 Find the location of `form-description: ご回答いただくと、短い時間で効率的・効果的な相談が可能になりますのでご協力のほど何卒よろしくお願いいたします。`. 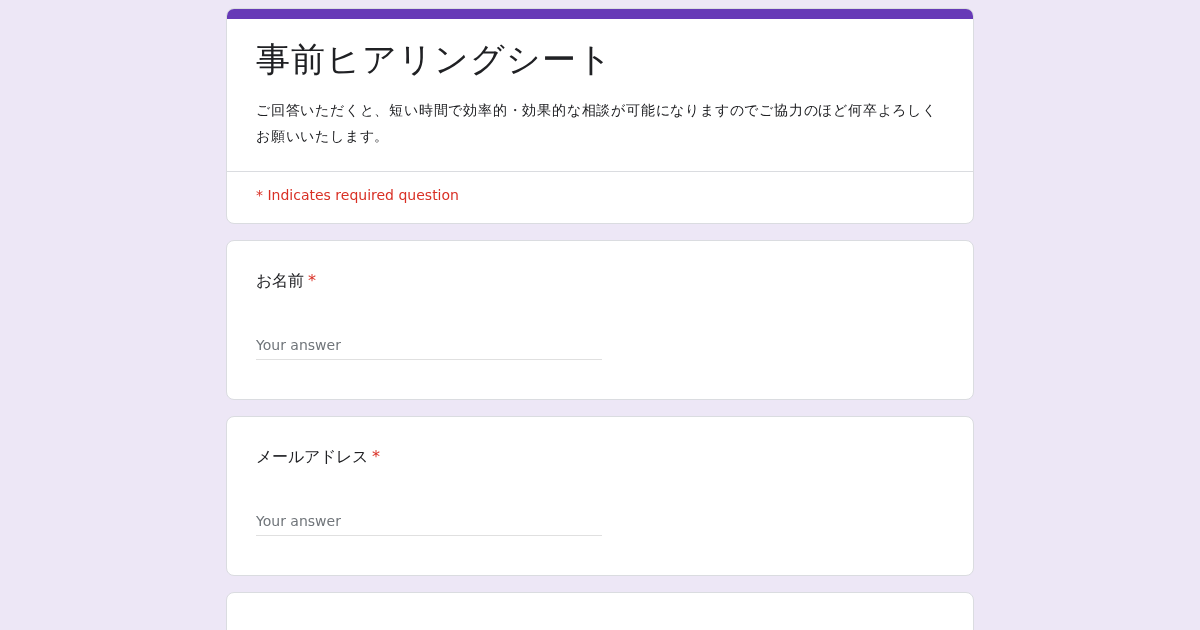

form-description: ご回答いただくと、短い時間で効率的・効果的な相談が可能になりますのでご協力のほど何卒よろしくお願いいたします。 is located at coordinates (597, 123).